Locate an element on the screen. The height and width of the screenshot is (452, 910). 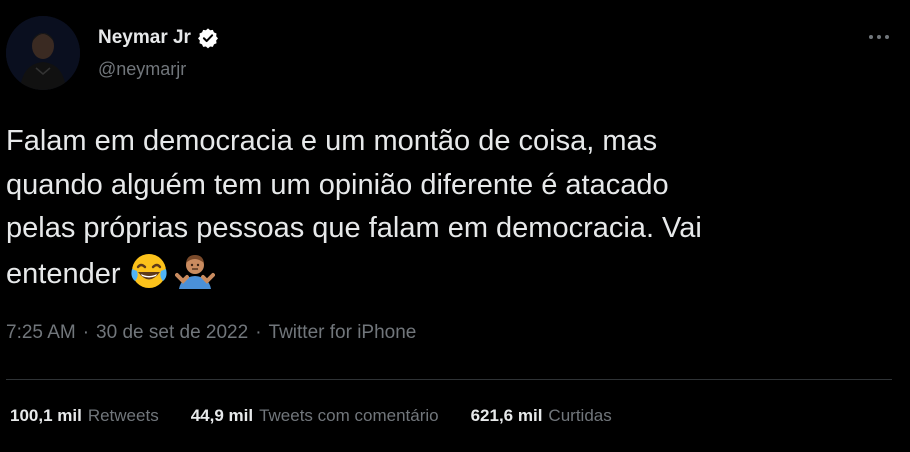
quotes-stat: 44,9 mil Tweets com comentário is located at coordinates (315, 416).